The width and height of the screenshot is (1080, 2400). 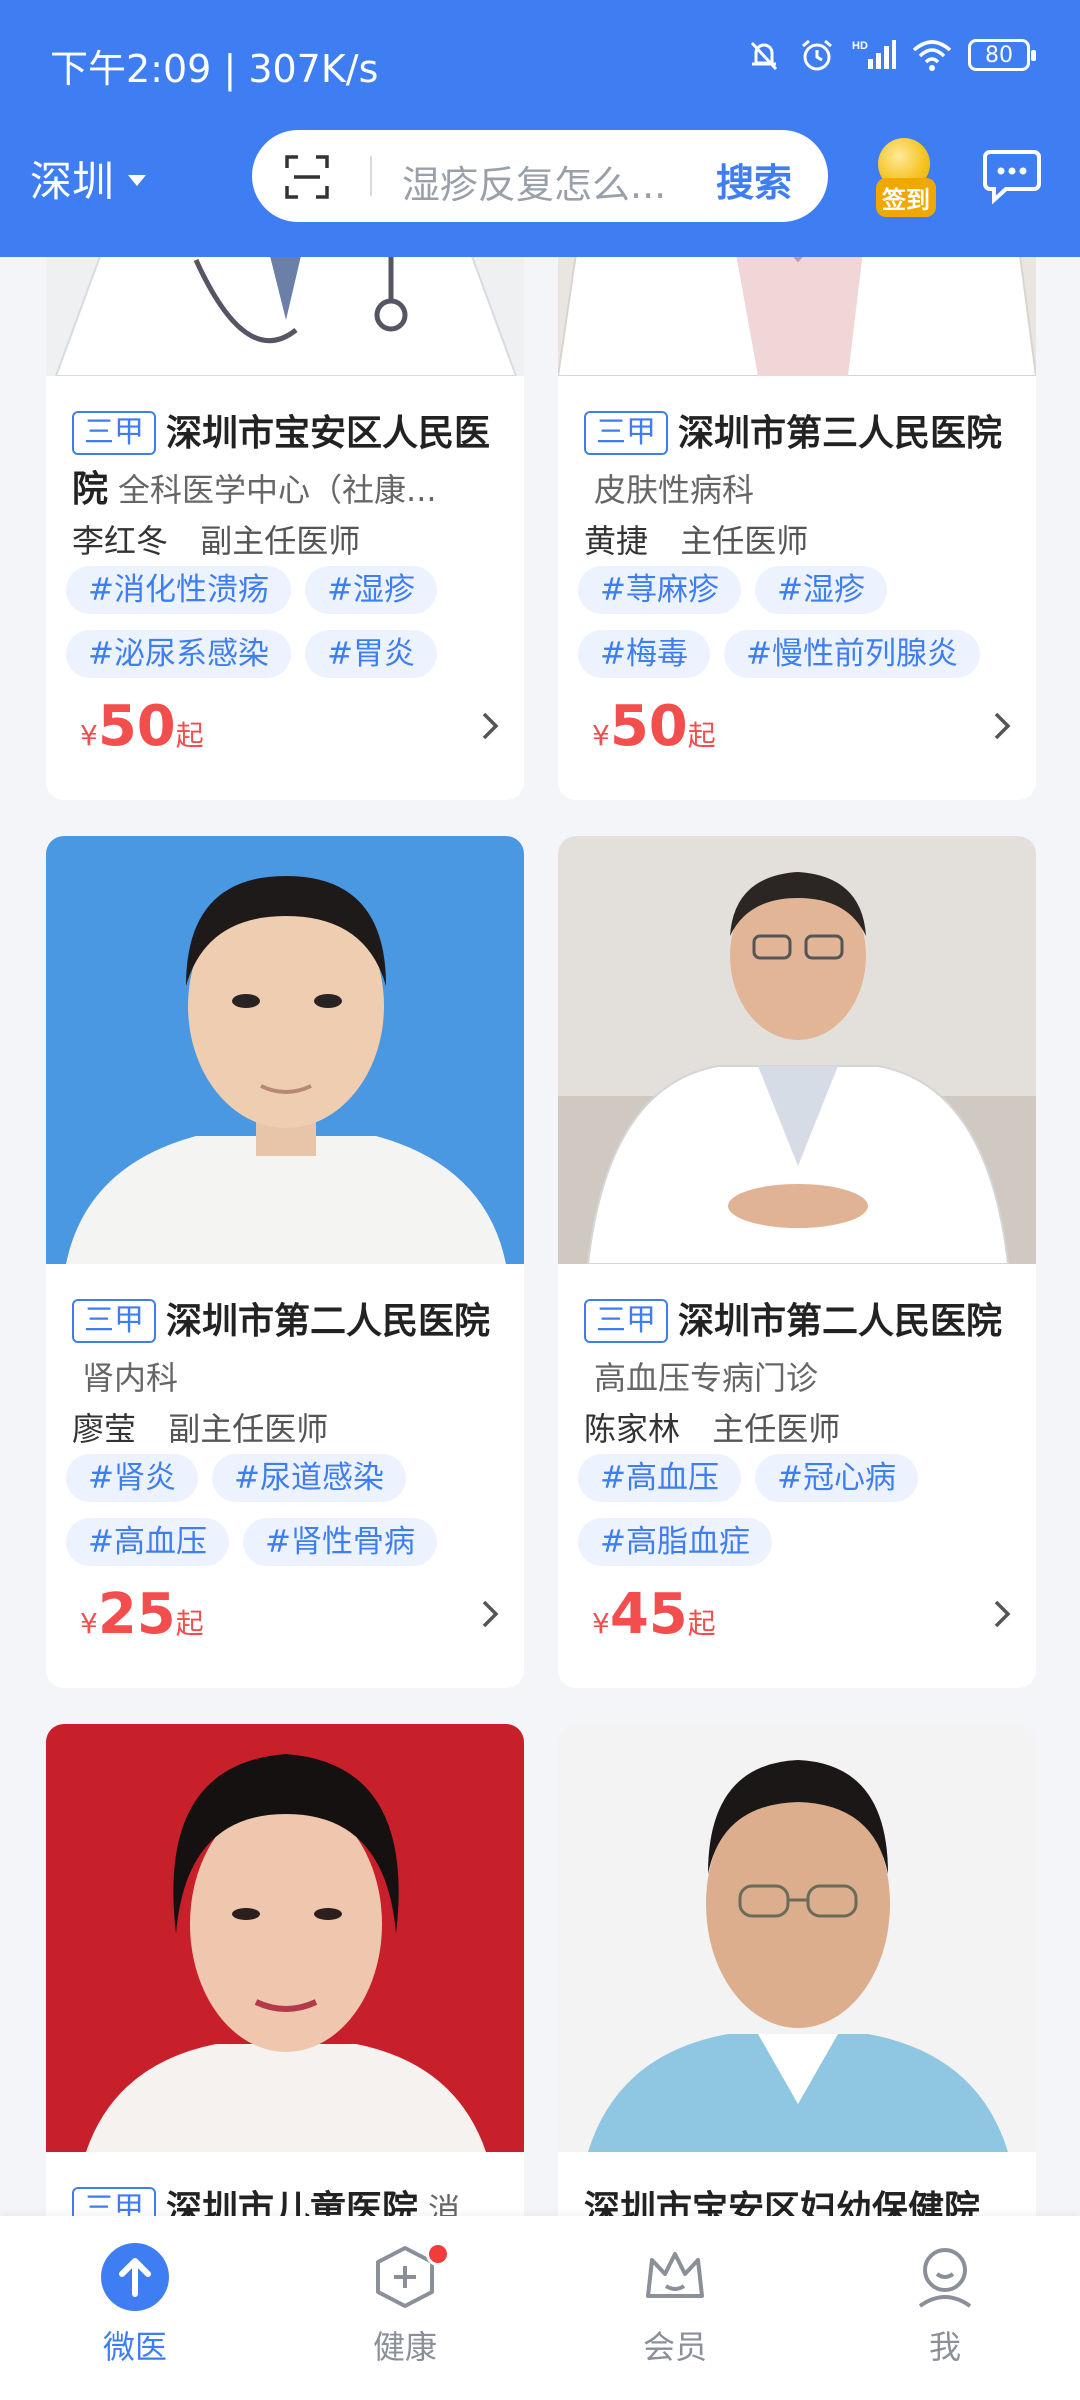 What do you see at coordinates (1002, 55) in the screenshot?
I see `battery-icon: 80` at bounding box center [1002, 55].